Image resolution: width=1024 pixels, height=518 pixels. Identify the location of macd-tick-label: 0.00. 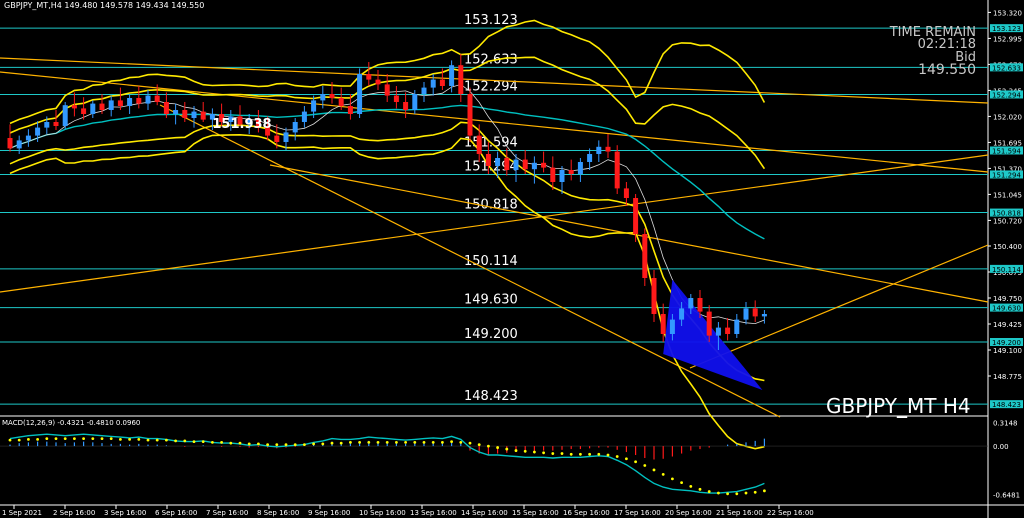
(1001, 447).